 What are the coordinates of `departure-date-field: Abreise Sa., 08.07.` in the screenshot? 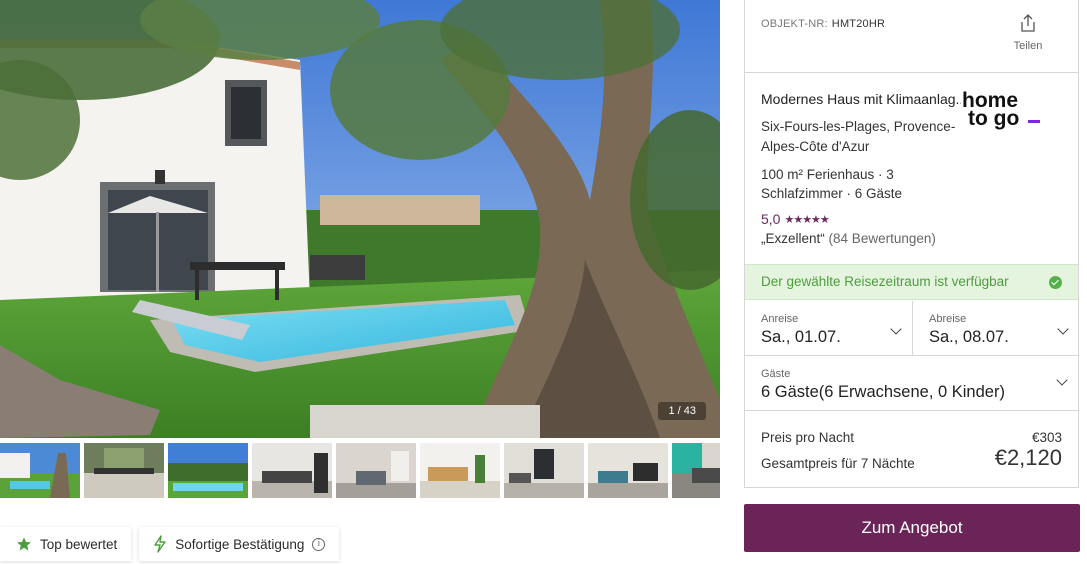 It's located at (995, 328).